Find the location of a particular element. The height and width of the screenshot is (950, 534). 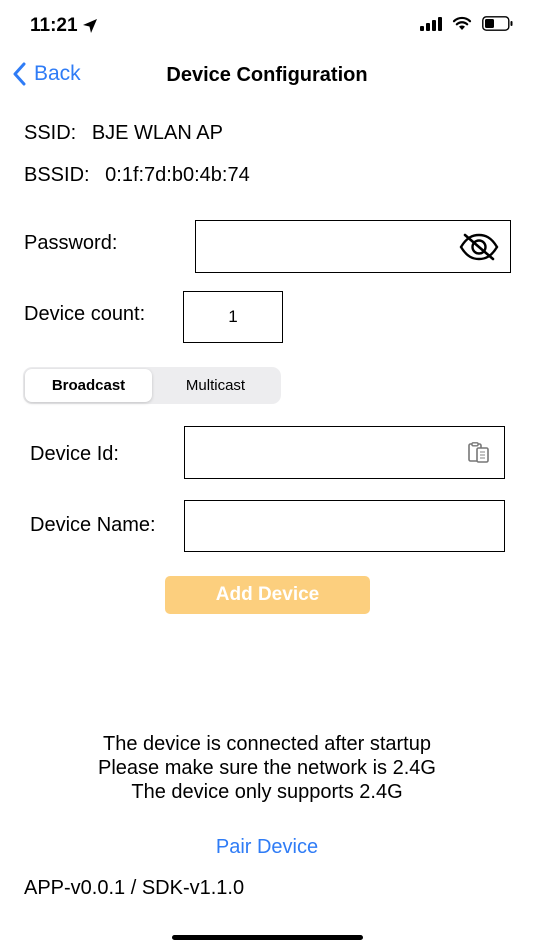

device-count-label: Device count: is located at coordinates (85, 314).